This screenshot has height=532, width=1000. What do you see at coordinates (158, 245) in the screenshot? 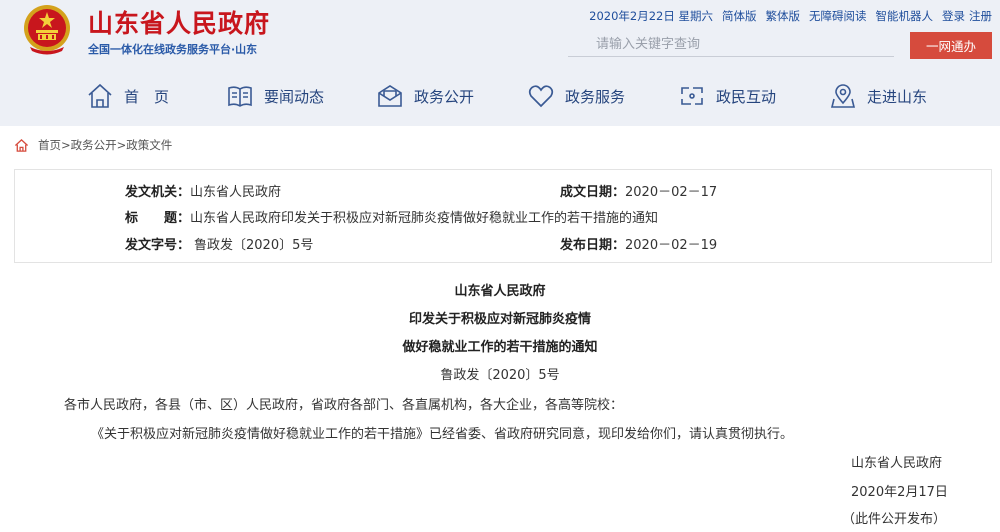
I see `meta-doc-number-label: 发文字号：` at bounding box center [158, 245].